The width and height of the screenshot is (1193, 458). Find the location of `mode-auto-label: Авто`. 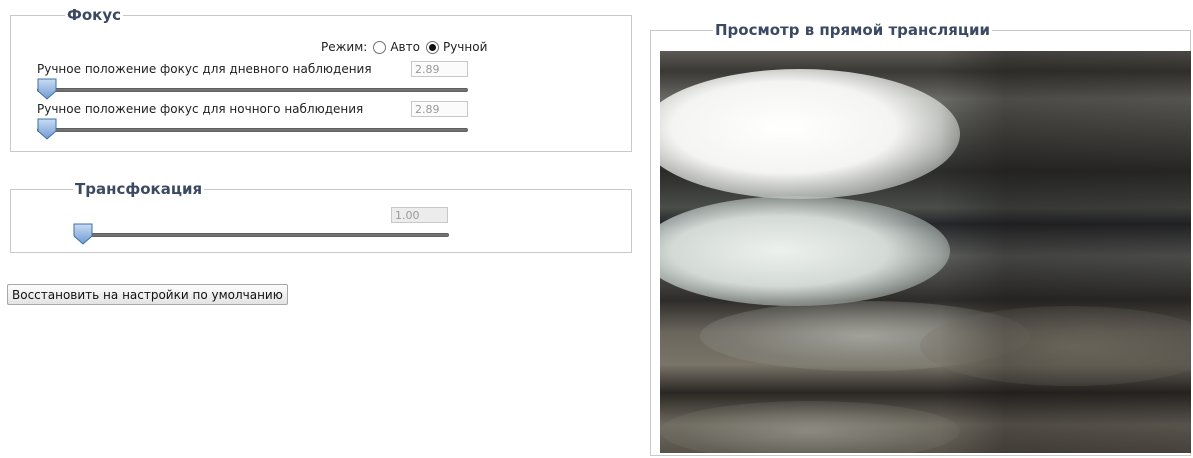

mode-auto-label: Авто is located at coordinates (405, 47).